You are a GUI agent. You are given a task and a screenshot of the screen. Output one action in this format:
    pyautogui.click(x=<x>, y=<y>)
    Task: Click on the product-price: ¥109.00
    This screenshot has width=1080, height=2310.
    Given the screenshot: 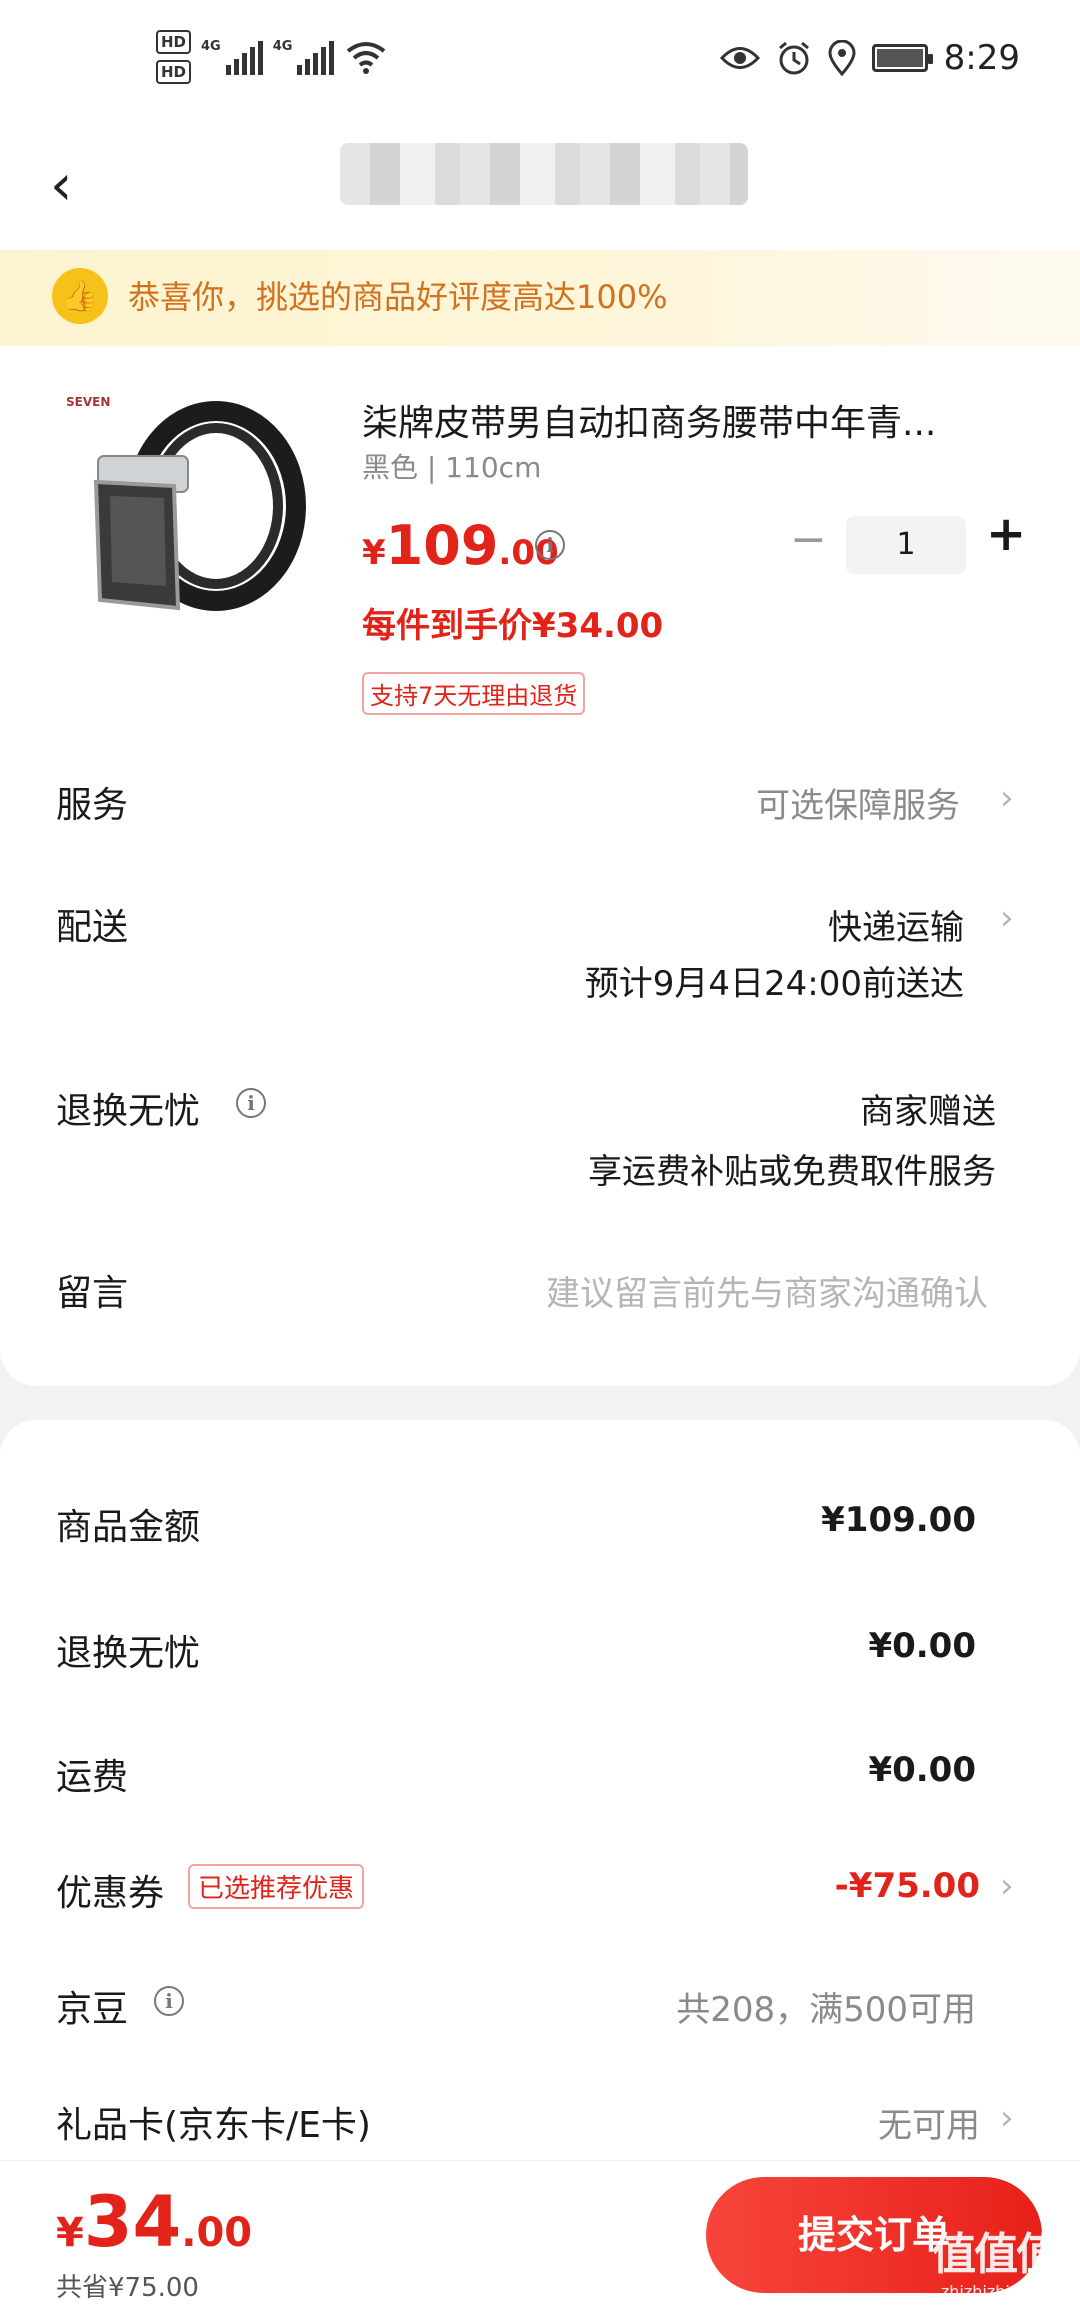 What is the action you would take?
    pyautogui.click(x=460, y=545)
    